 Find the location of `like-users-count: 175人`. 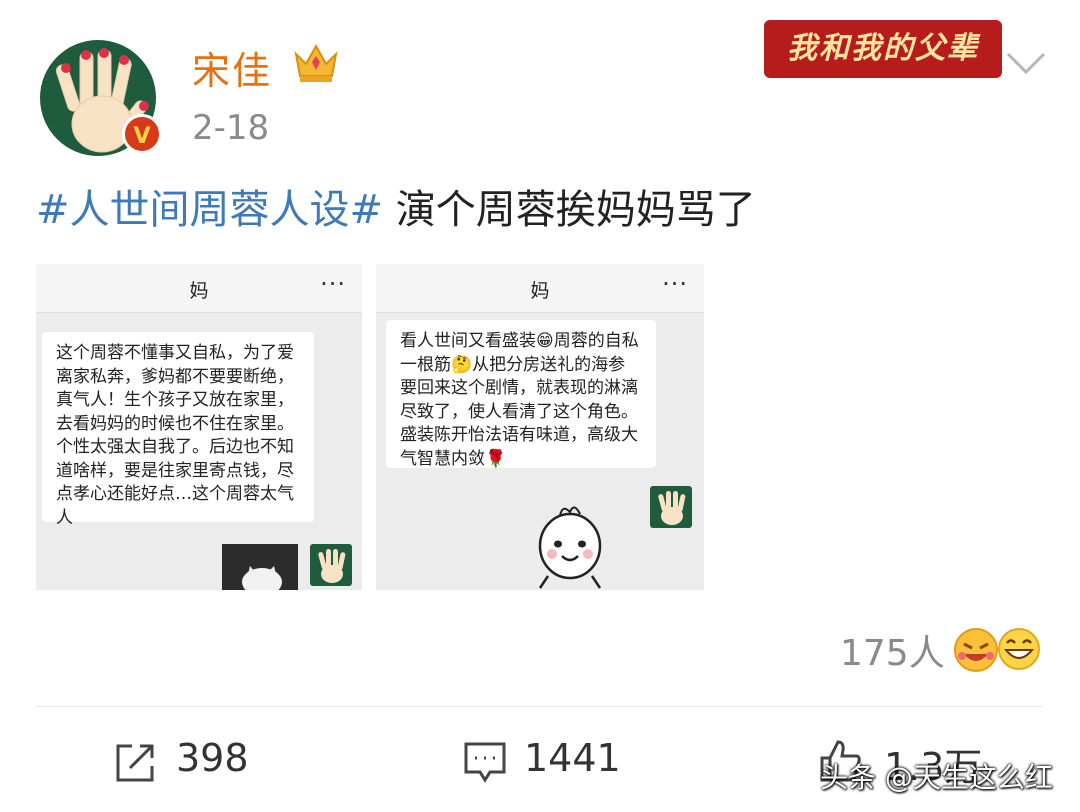

like-users-count: 175人 is located at coordinates (892, 650).